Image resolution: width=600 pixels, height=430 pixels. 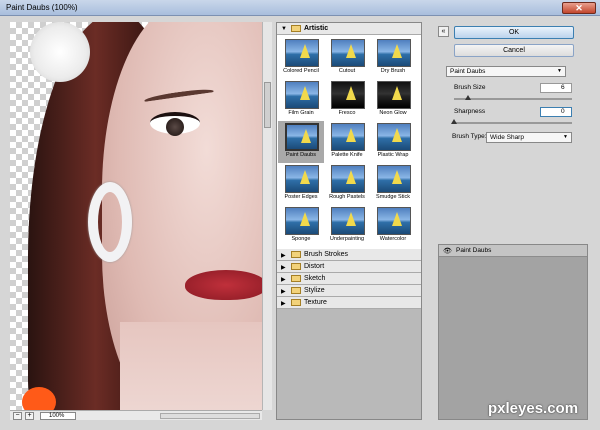 I want to click on sharpness-input: 0, so click(x=556, y=112).